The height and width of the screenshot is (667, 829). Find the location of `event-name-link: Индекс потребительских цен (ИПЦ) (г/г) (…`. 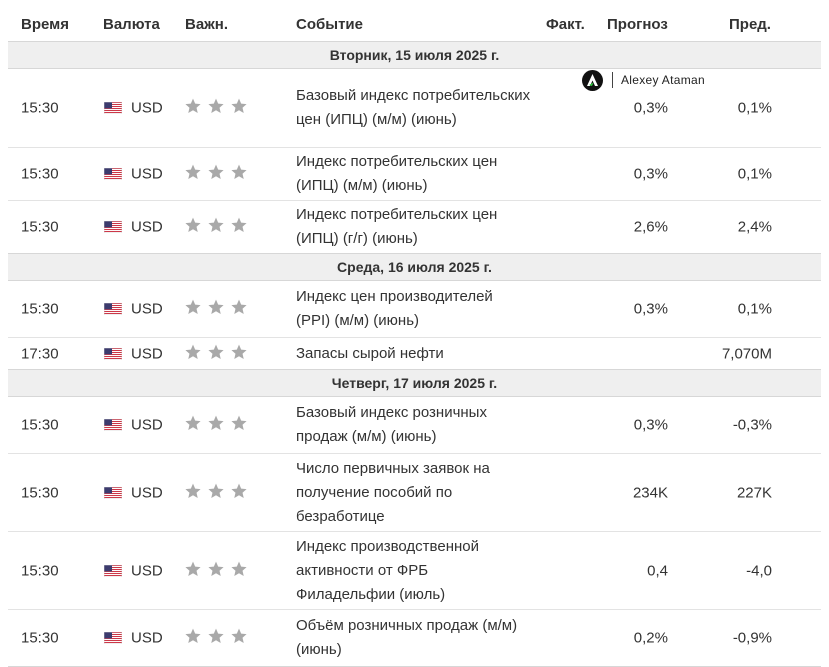

event-name-link: Индекс потребительских цен (ИПЦ) (г/г) (… is located at coordinates (413, 227).